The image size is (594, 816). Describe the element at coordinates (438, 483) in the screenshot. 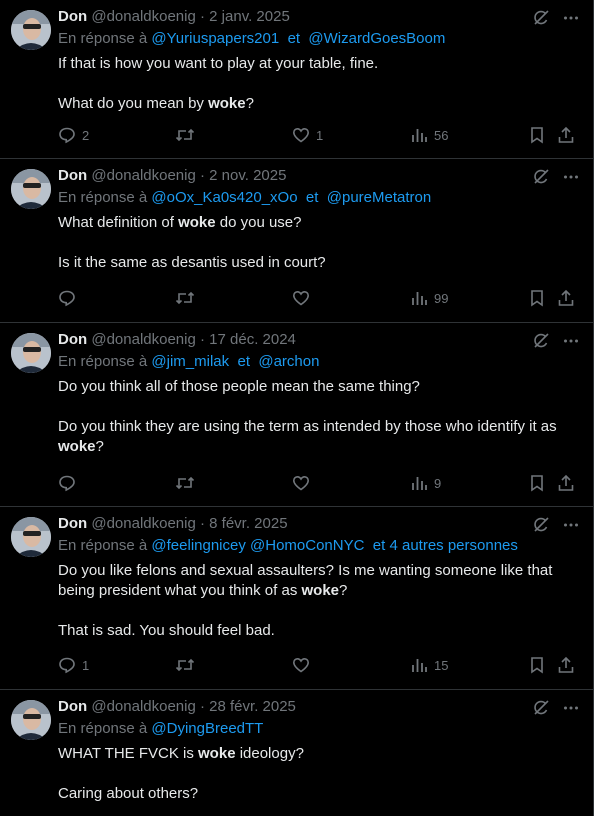

I see `views-count: 9` at that location.